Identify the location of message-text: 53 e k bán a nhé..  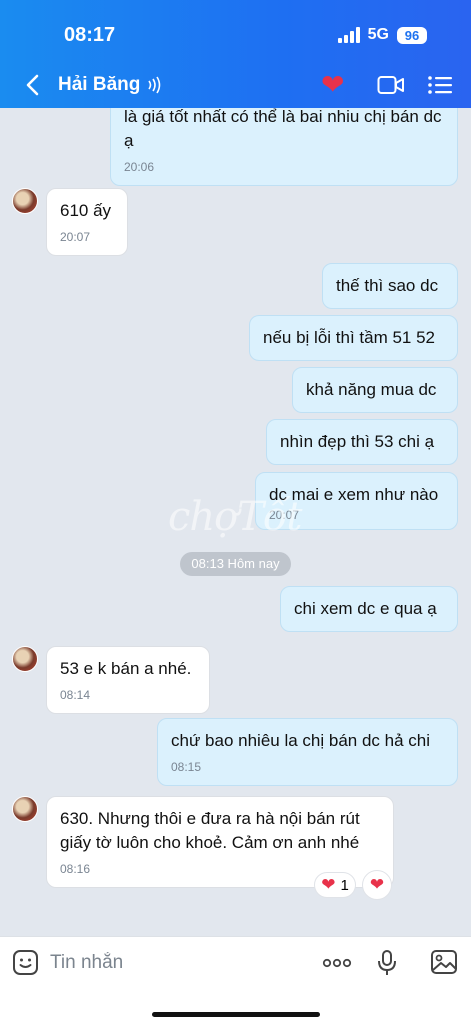
(126, 668).